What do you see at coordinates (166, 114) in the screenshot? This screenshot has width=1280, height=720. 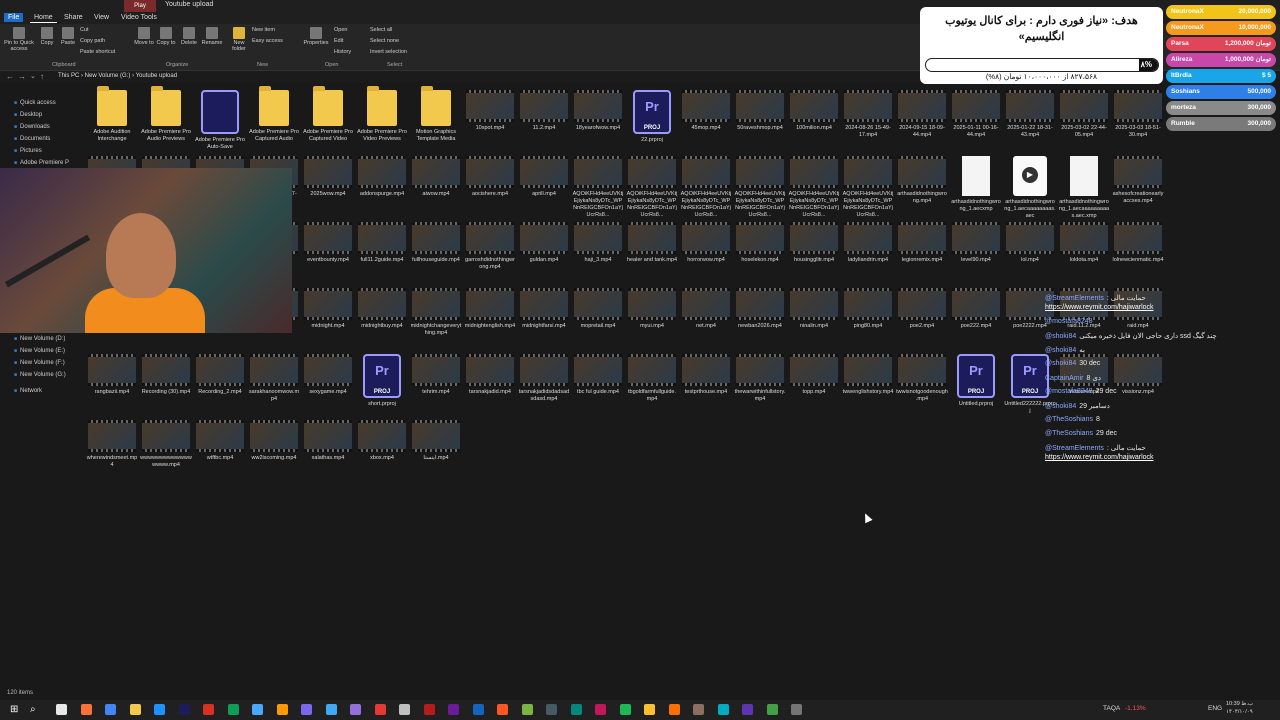 I see `file-item: Adobe Premiere Pro Audio Previews` at bounding box center [166, 114].